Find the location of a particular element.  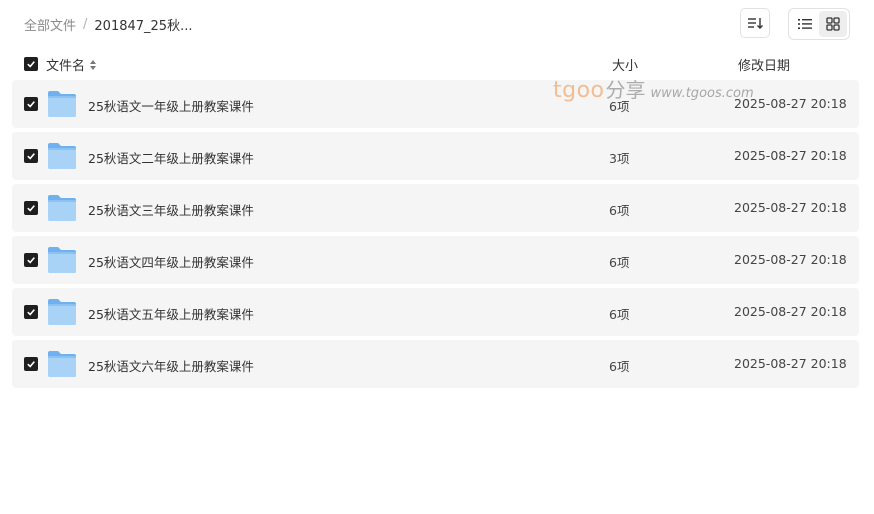

list-view-button is located at coordinates (805, 24).